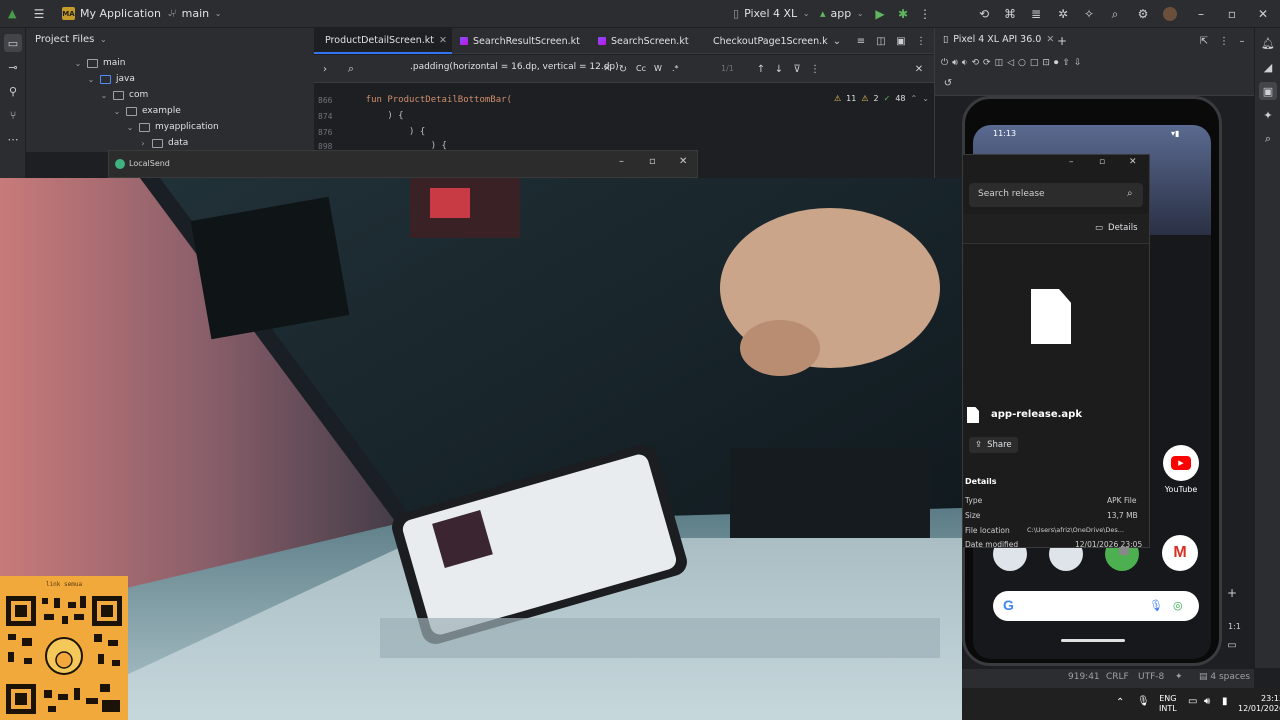 The height and width of the screenshot is (720, 1280). Describe the element at coordinates (1242, 41) in the screenshot. I see `minimize-panel-icon: –` at that location.